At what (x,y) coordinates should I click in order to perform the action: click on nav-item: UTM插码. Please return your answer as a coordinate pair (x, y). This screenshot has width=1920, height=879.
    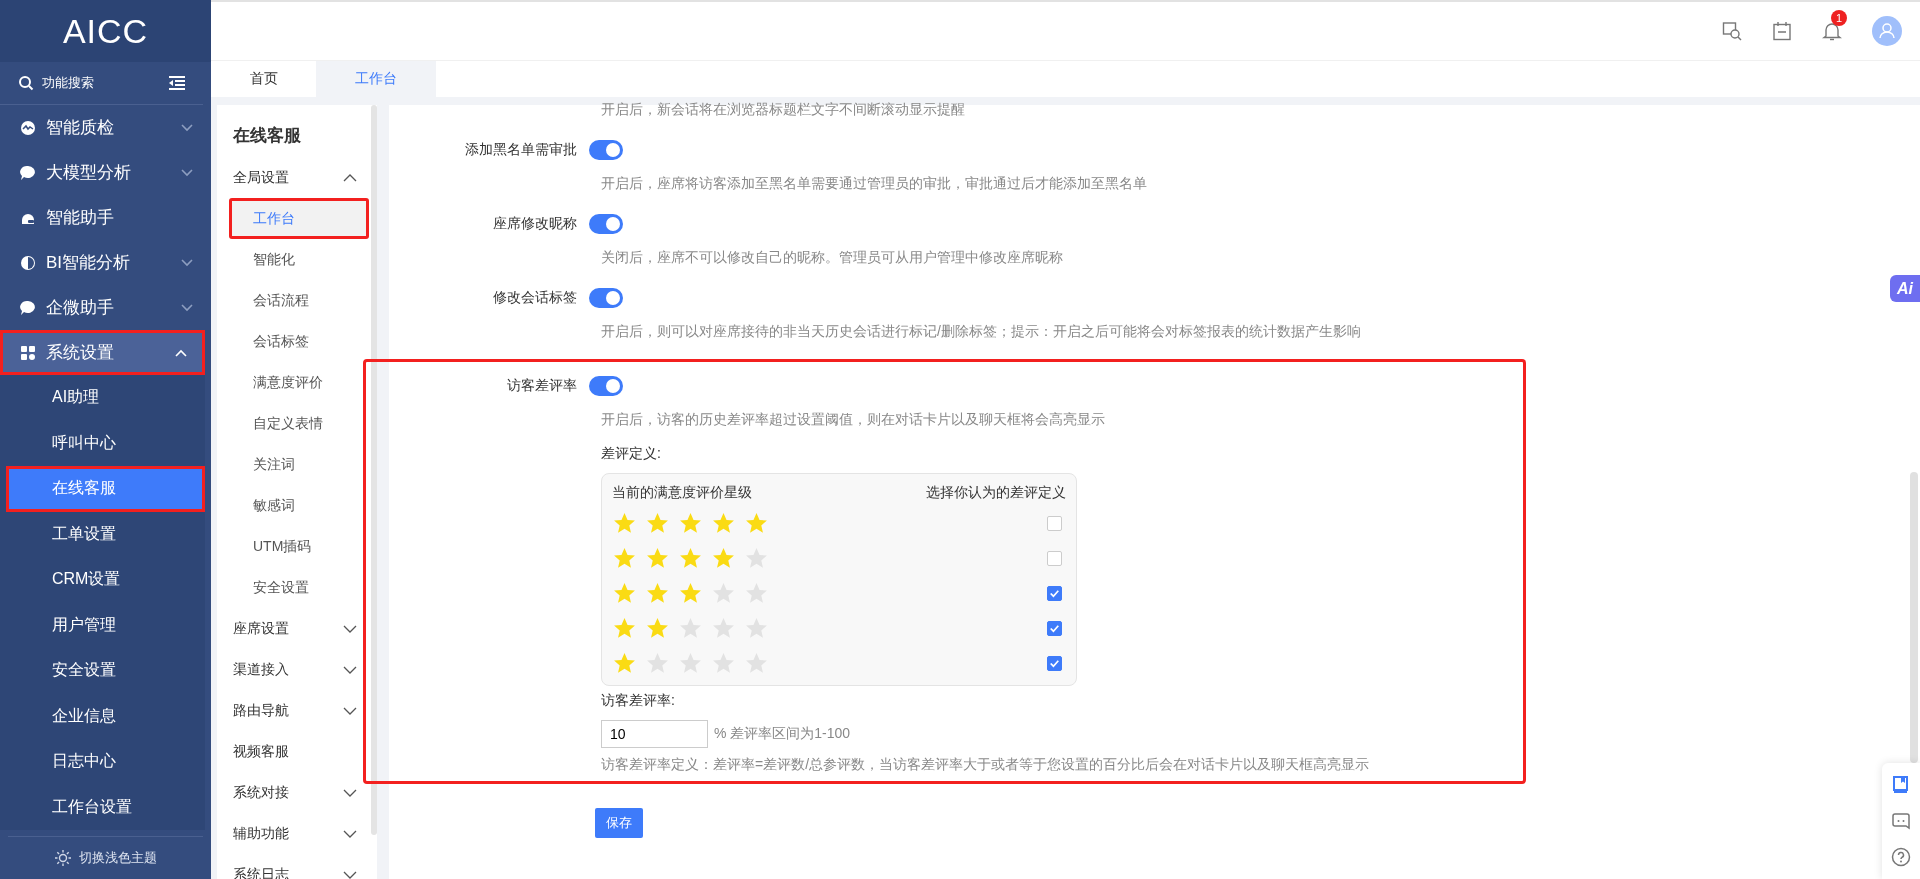
    Looking at the image, I should click on (287, 546).